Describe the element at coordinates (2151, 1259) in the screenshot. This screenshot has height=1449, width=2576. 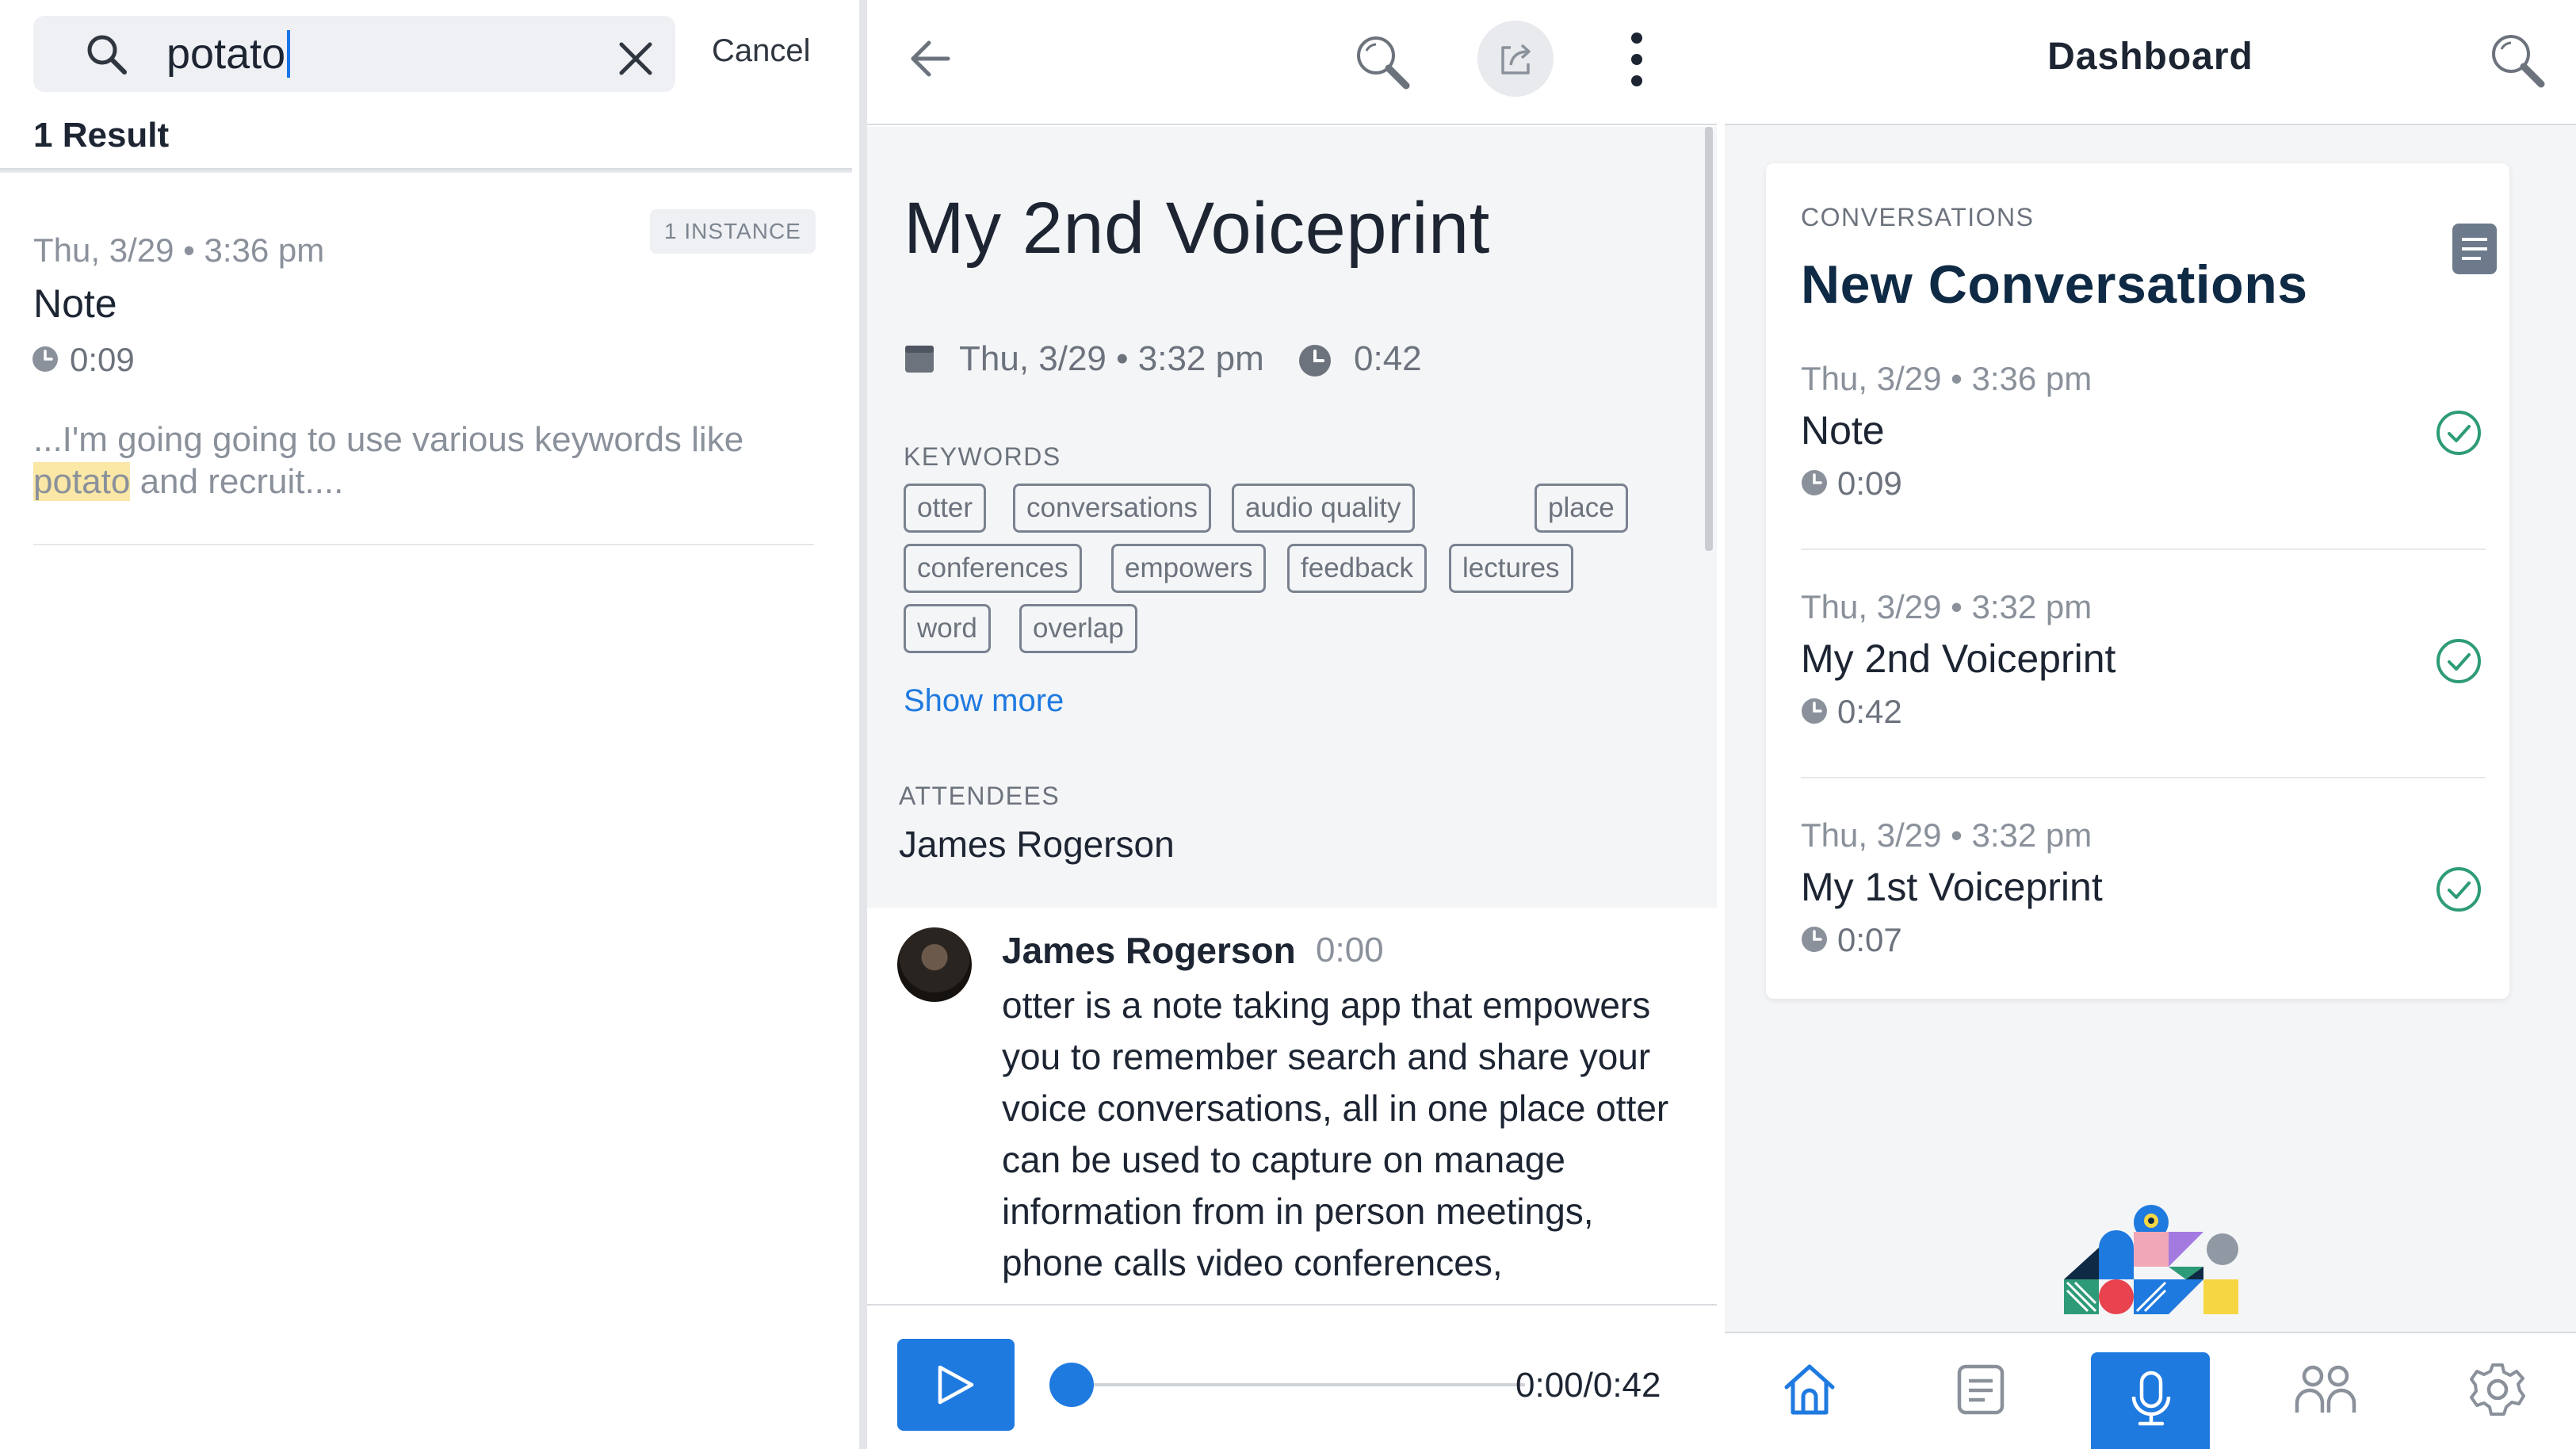
I see `mascot-illustration` at that location.